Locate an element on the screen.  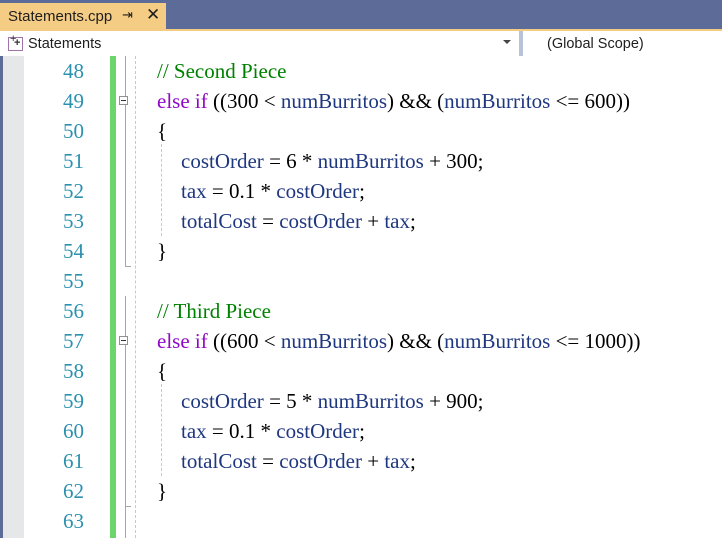
code-line: 53 totalCost = costOrder + tax; is located at coordinates (361, 221).